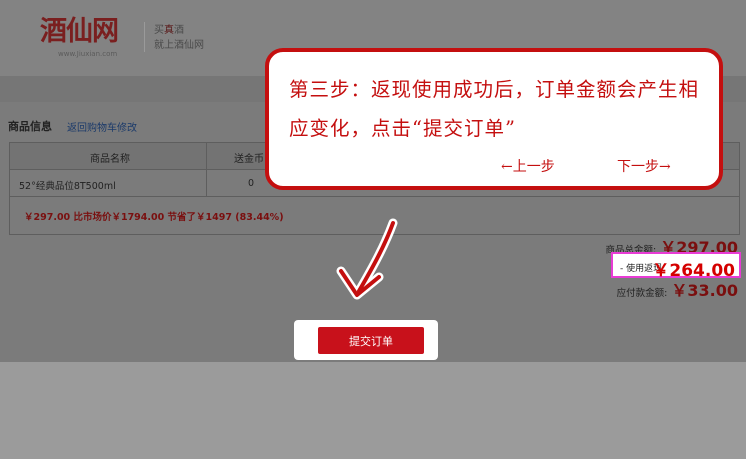 Image resolution: width=746 pixels, height=459 pixels. Describe the element at coordinates (154, 217) in the screenshot. I see `savings-summary: ￥297.00 比市场价￥1794.00 节省了￥1497 (83.44%)` at that location.